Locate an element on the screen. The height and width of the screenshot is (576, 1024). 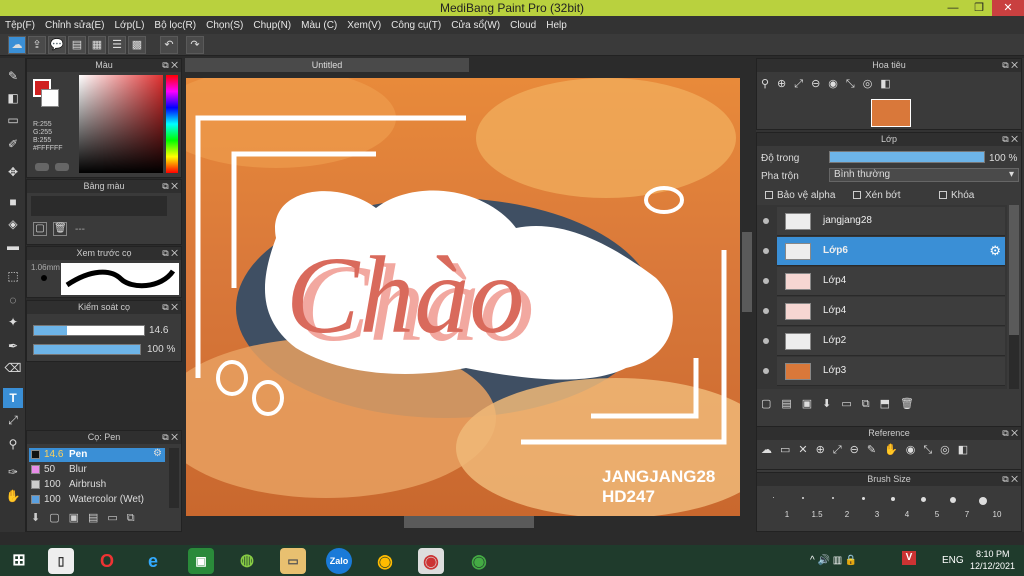
fill-rect-tool-icon: ■ is located at coordinates (13, 202).